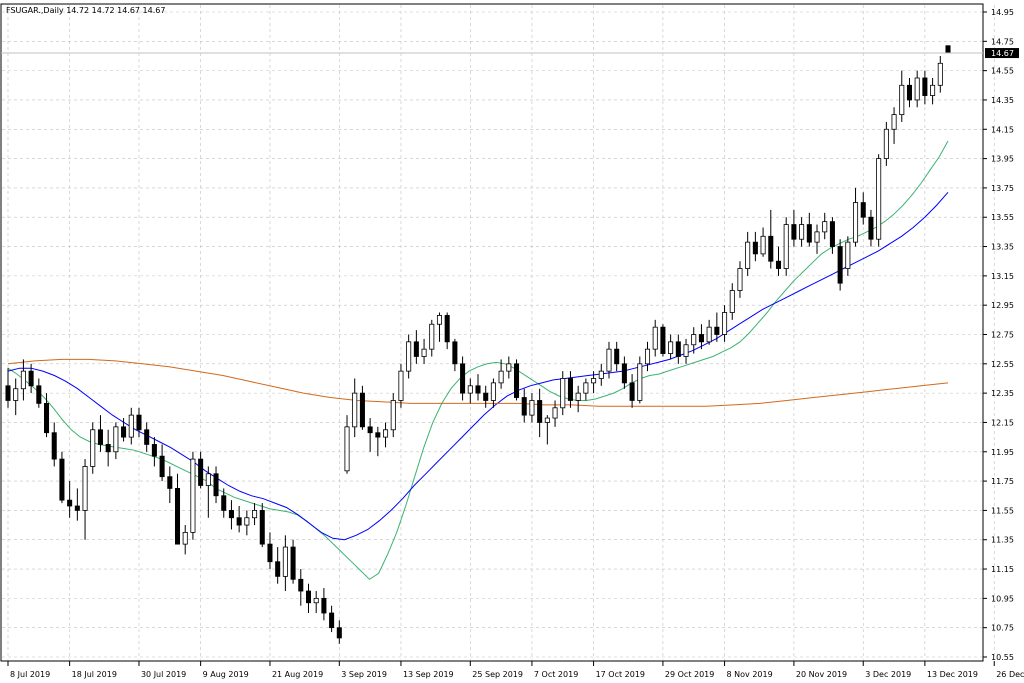  What do you see at coordinates (750, 674) in the screenshot?
I see `x-tick-label: 8 Nov 2019` at bounding box center [750, 674].